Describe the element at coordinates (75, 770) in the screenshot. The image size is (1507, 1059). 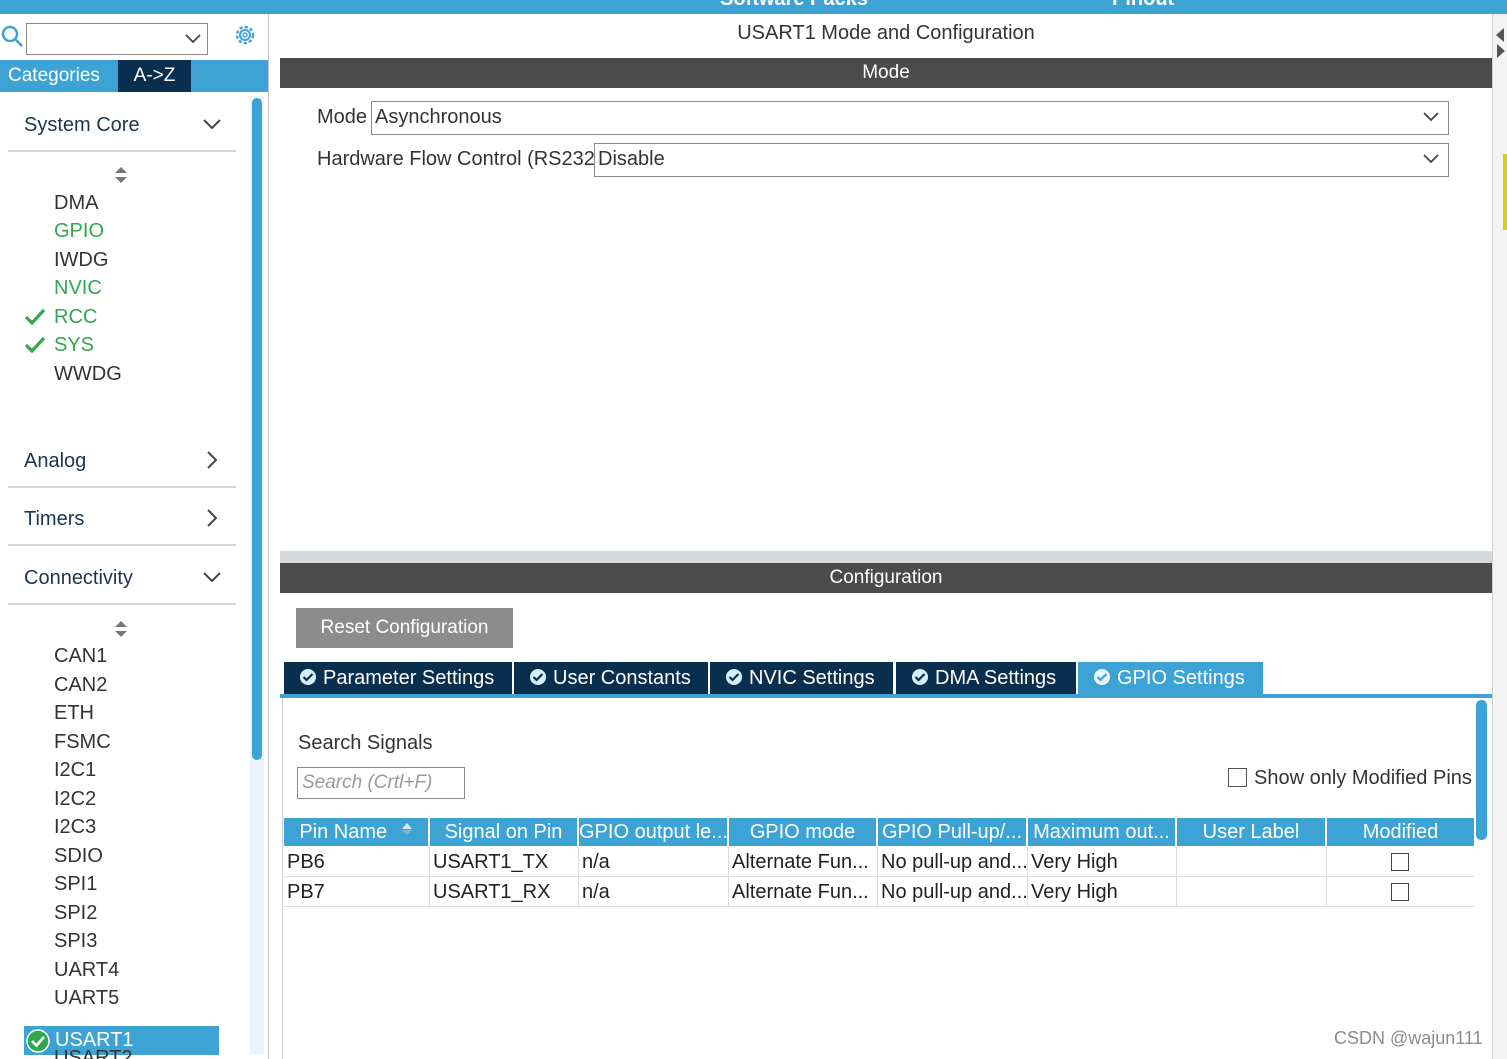
I see `list-item-i2c1: I2C1` at that location.